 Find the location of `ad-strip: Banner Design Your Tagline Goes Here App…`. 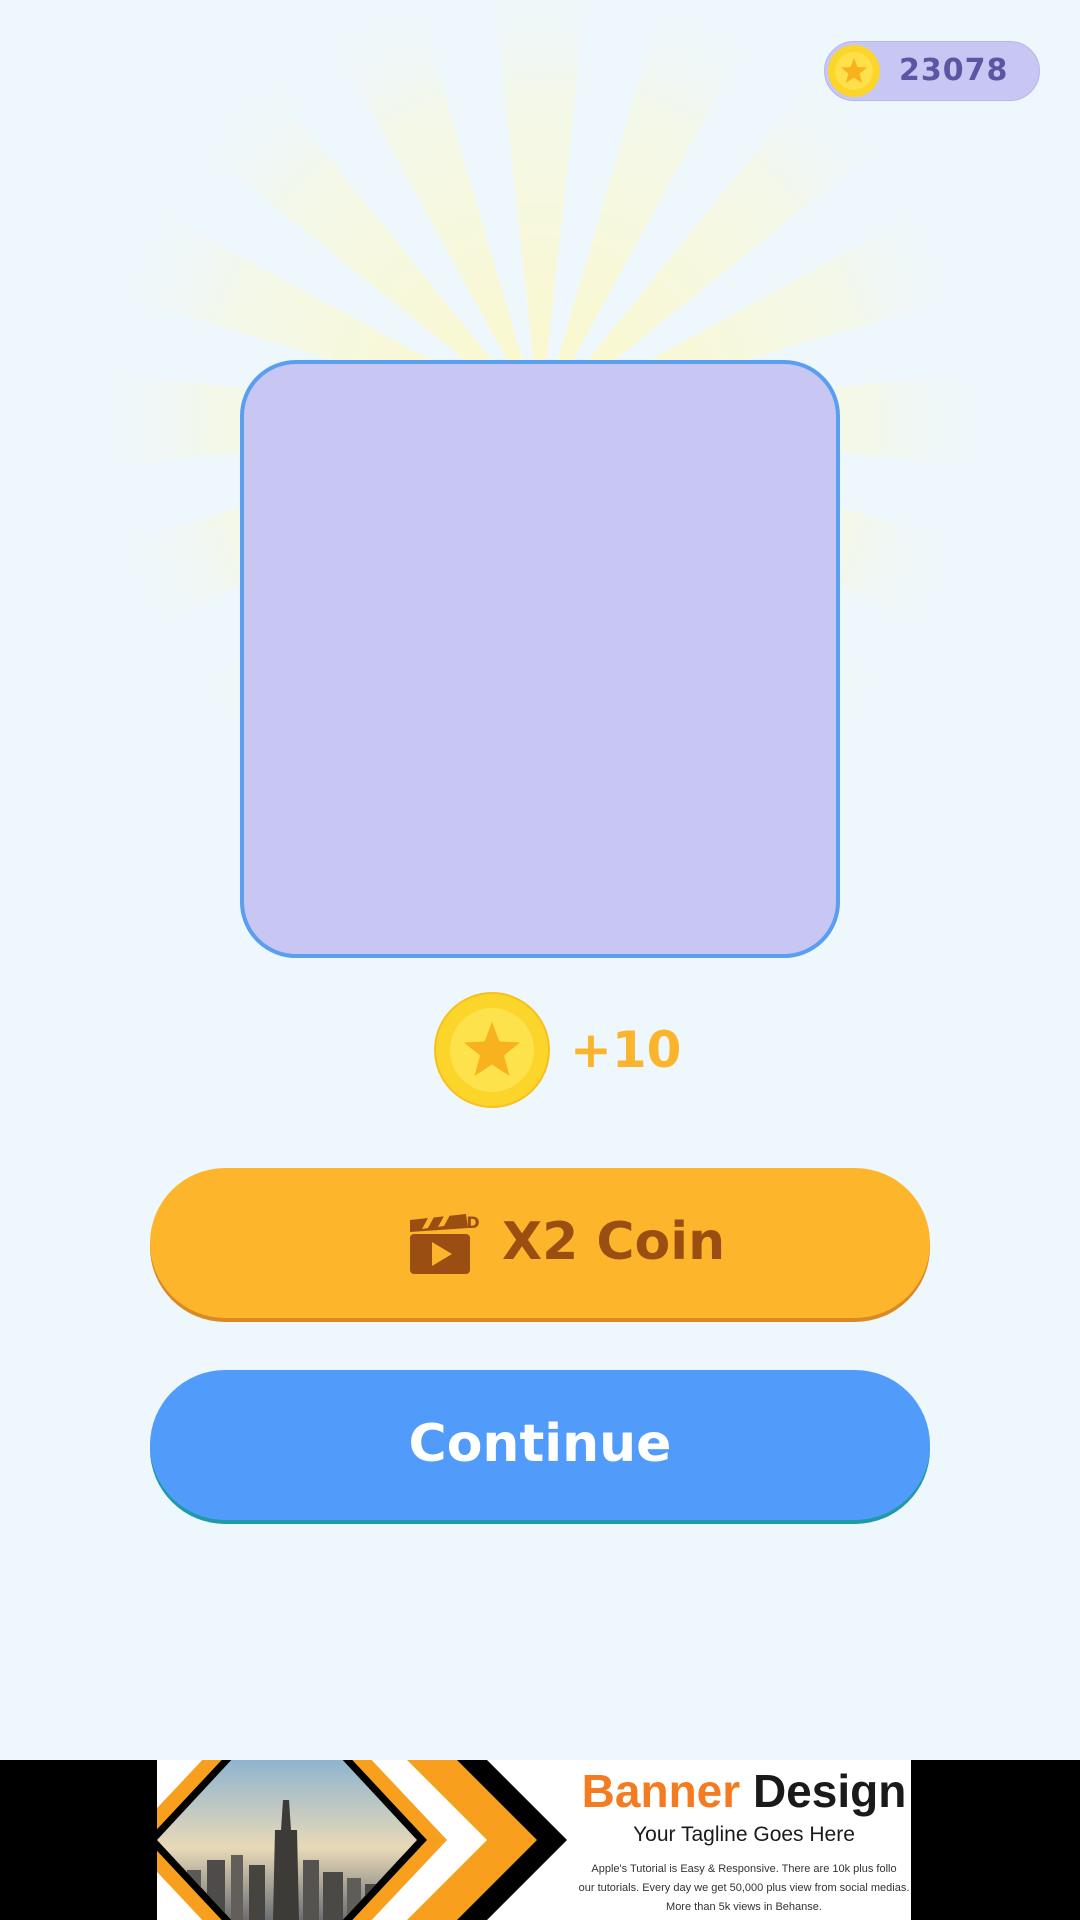

ad-strip: Banner Design Your Tagline Goes Here App… is located at coordinates (540, 1840).